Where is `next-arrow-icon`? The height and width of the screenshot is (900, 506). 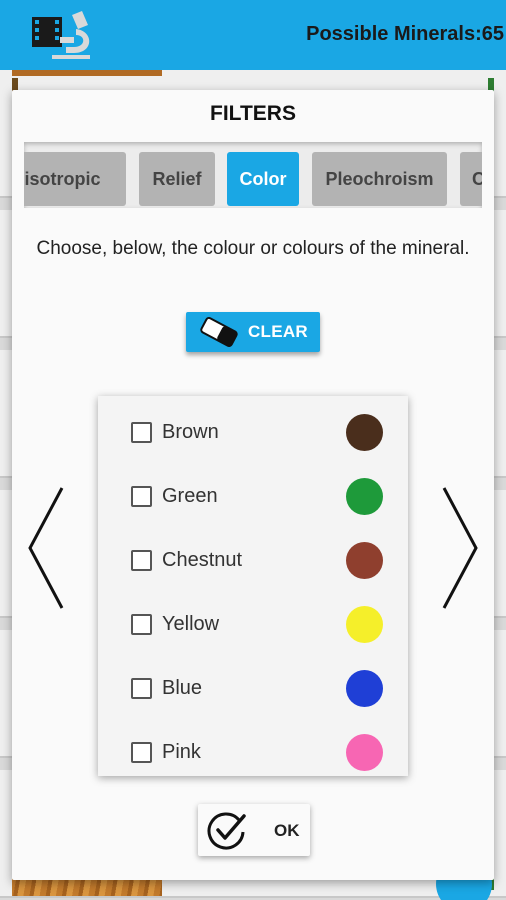
next-arrow-icon is located at coordinates (460, 548).